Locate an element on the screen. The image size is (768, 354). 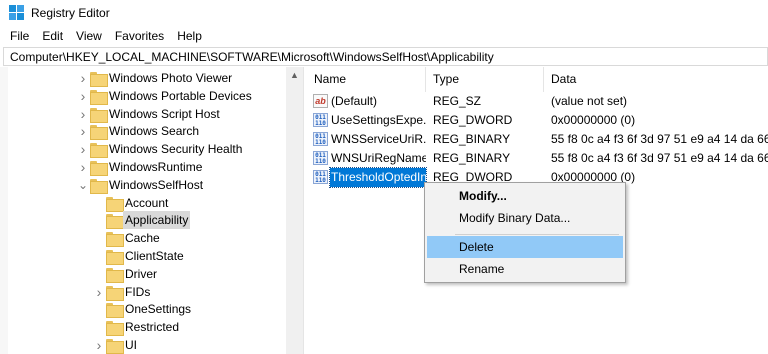
tree-item-label: WindowsRuntime is located at coordinates (156, 167).